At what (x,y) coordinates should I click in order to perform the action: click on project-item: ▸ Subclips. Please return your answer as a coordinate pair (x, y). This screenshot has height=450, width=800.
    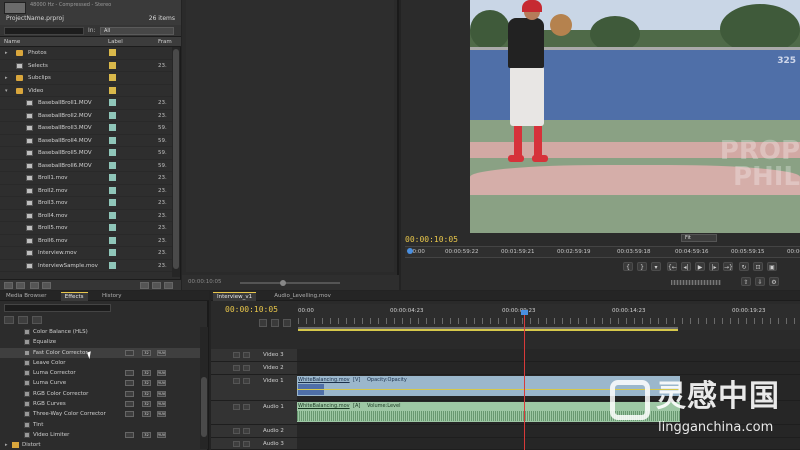
    Looking at the image, I should click on (86, 78).